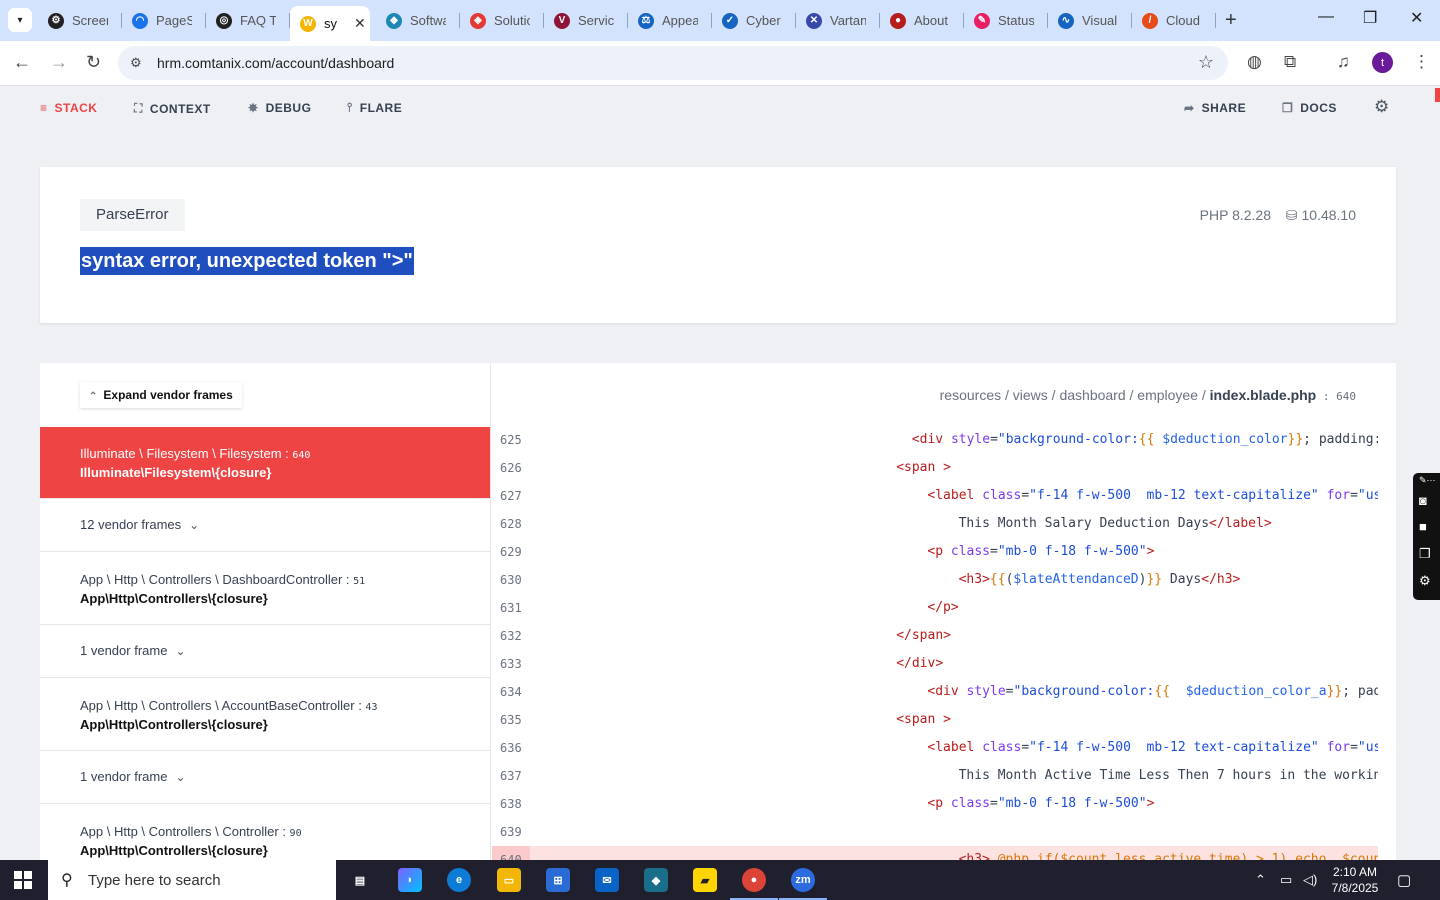 The image size is (1440, 900). What do you see at coordinates (1382, 62) in the screenshot?
I see `profile-avatar: t` at bounding box center [1382, 62].